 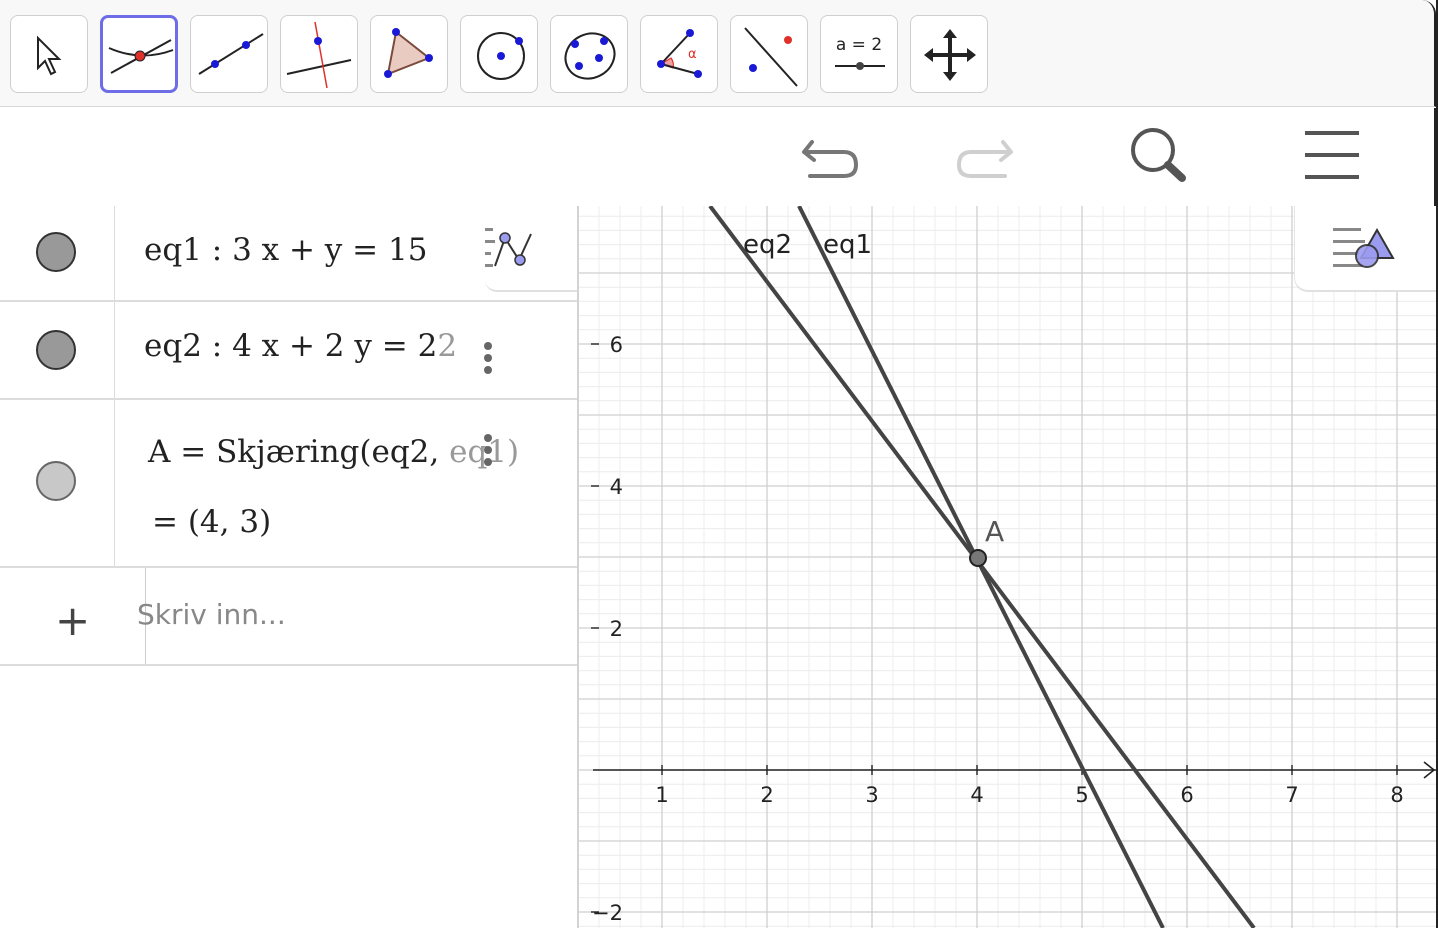 I want to click on perpendicular-line-icon, so click(x=319, y=55).